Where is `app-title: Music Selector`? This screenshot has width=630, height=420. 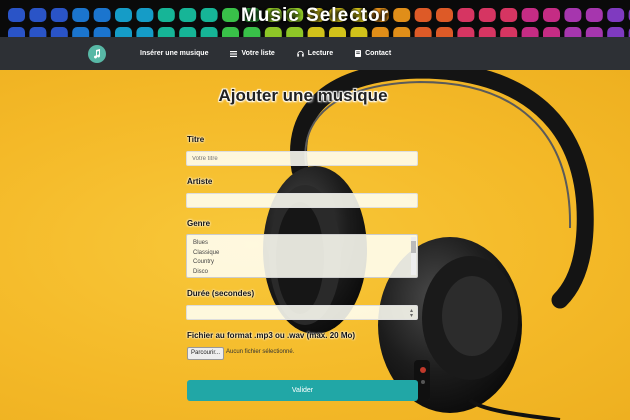 app-title: Music Selector is located at coordinates (315, 15).